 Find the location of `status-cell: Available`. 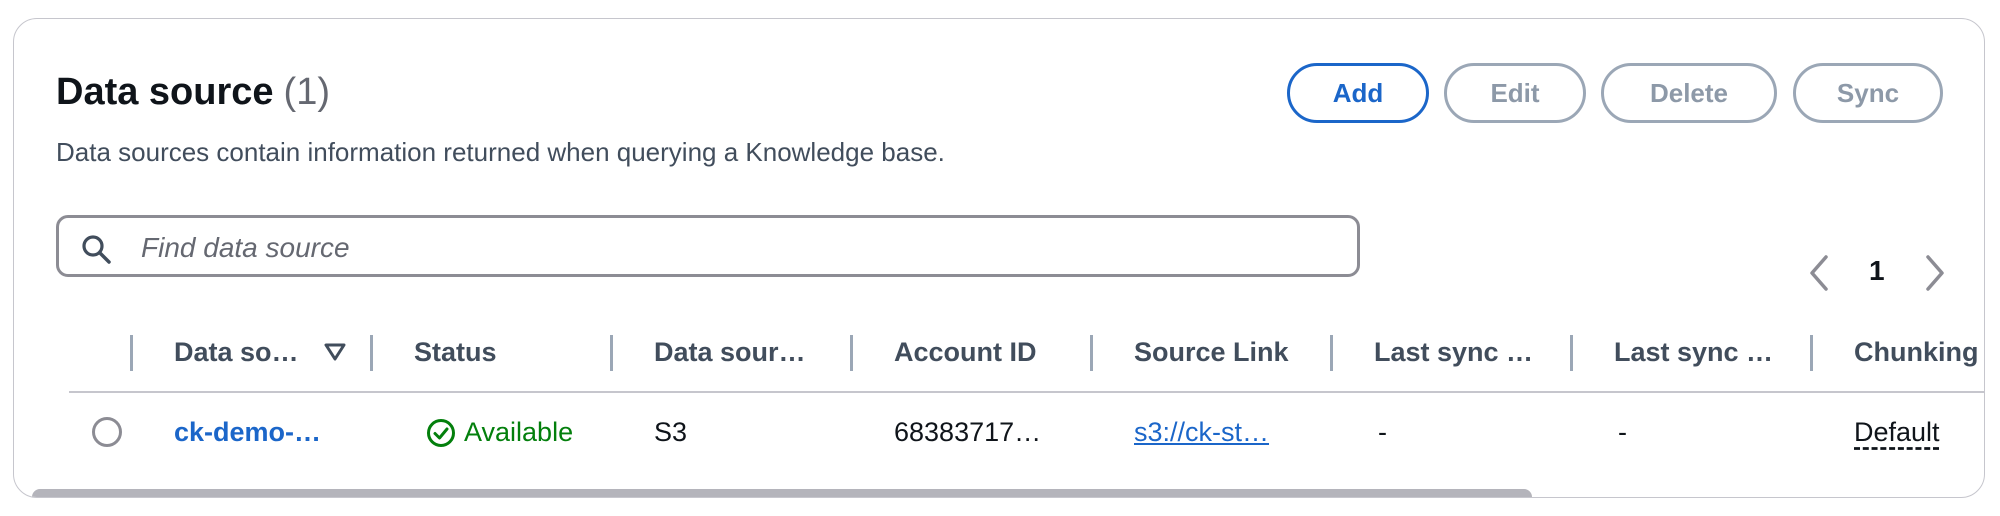

status-cell: Available is located at coordinates (499, 432).